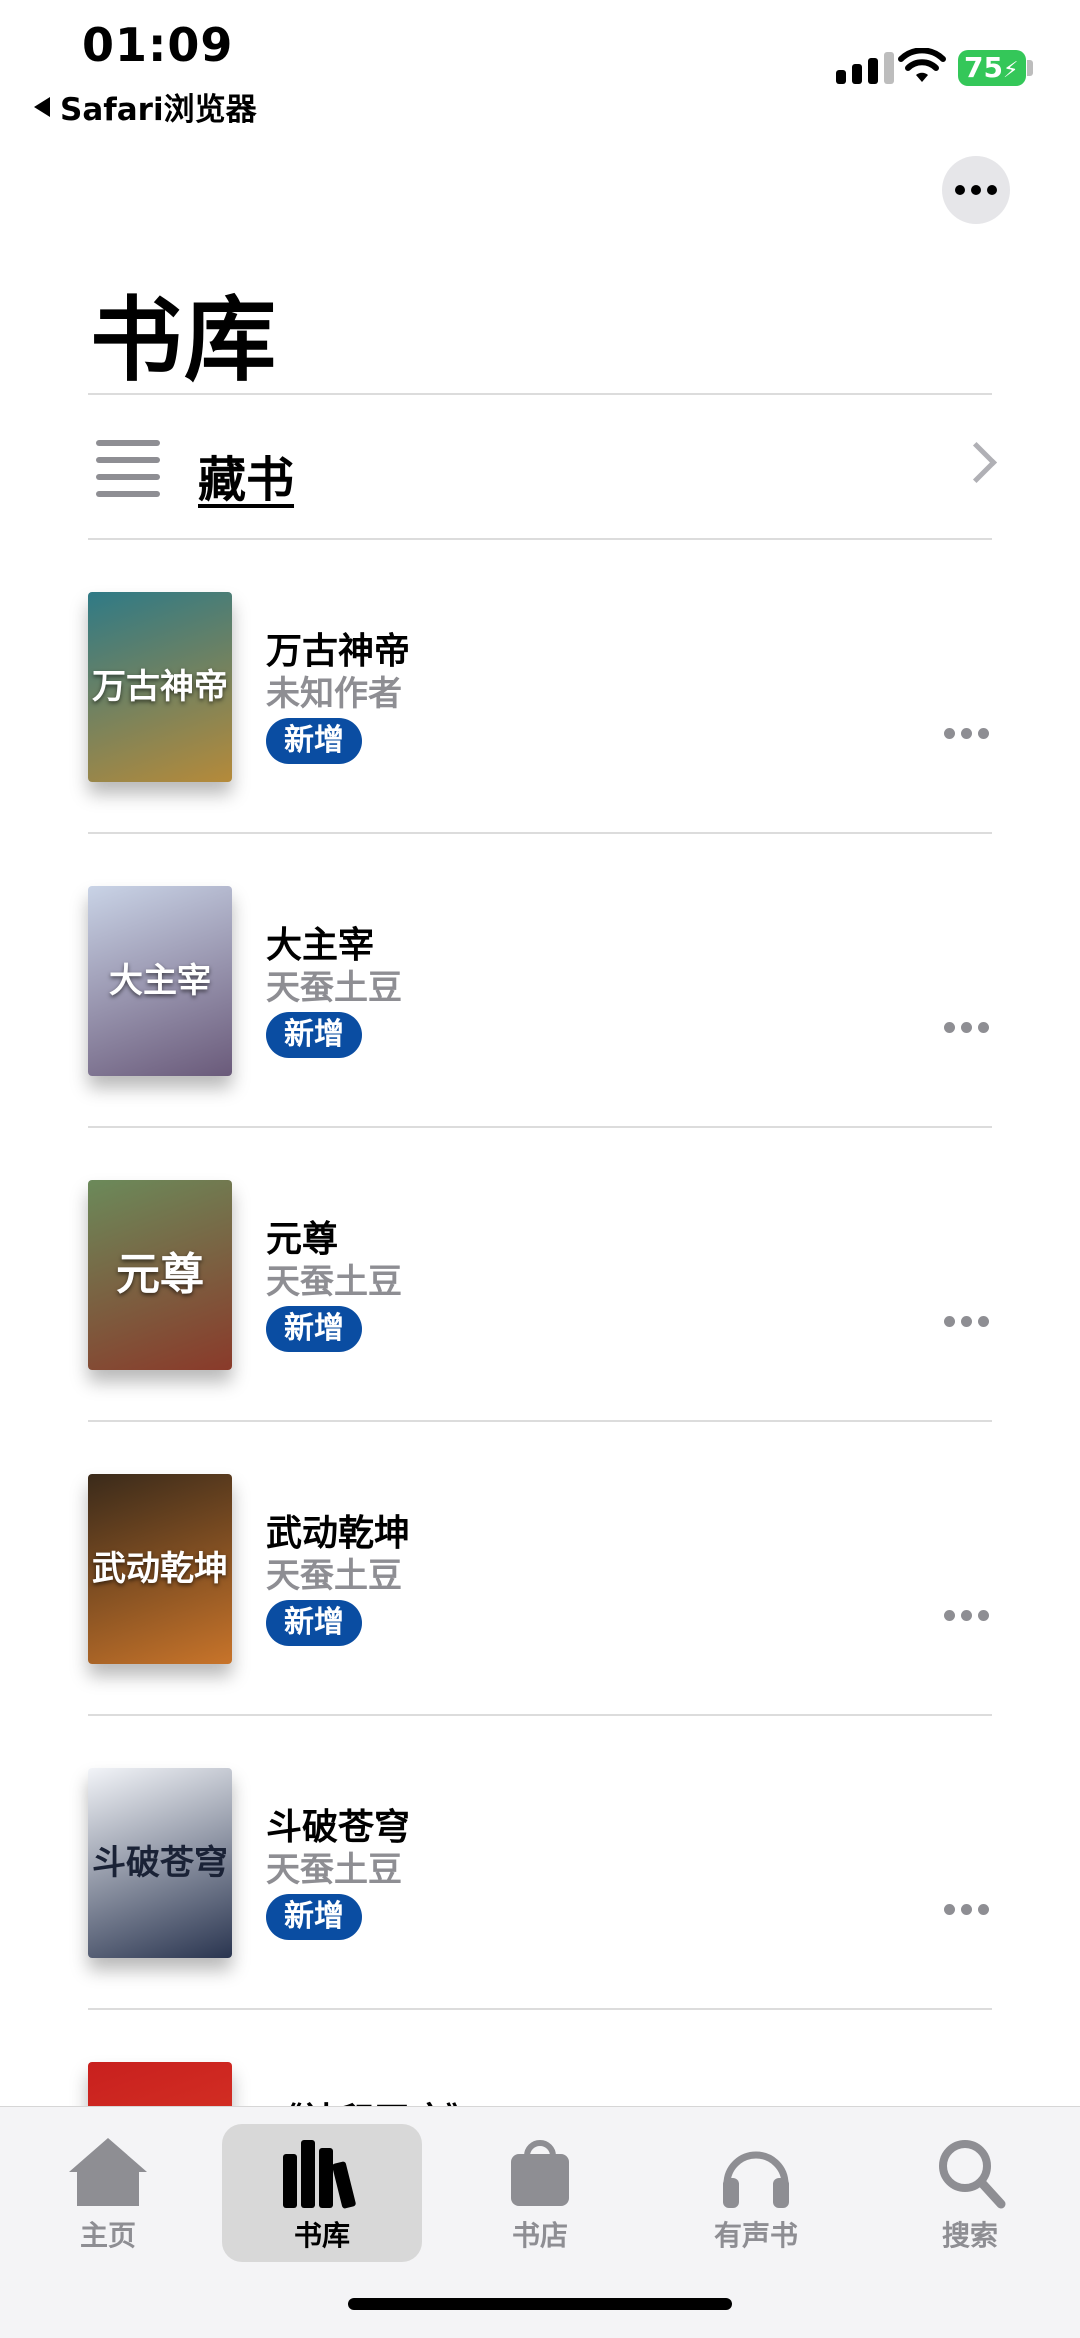 The width and height of the screenshot is (1080, 2338). What do you see at coordinates (540, 2304) in the screenshot?
I see `home-indicator` at bounding box center [540, 2304].